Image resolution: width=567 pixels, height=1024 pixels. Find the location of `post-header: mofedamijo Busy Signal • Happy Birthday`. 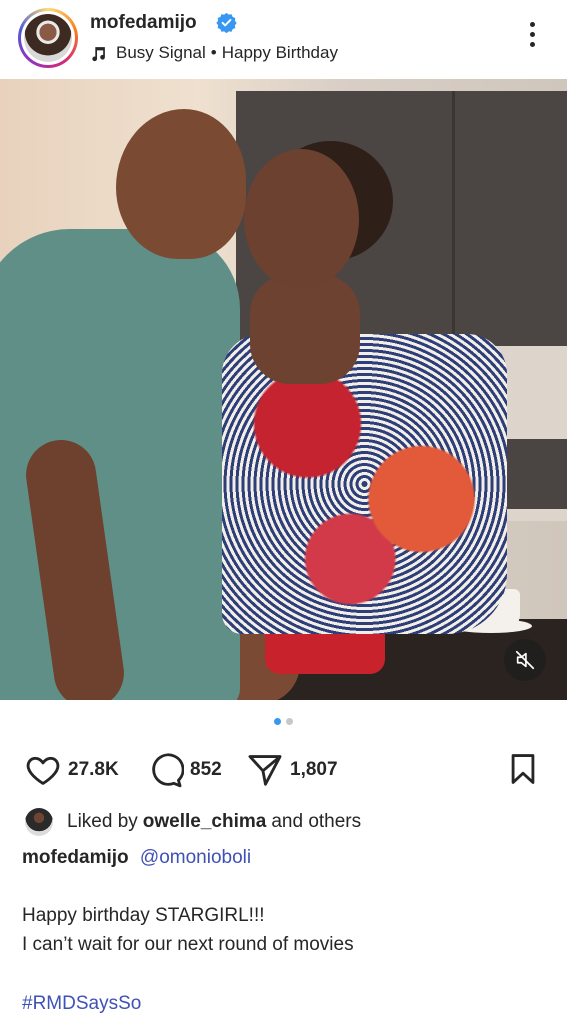

post-header: mofedamijo Busy Signal • Happy Birthday is located at coordinates (283, 39).